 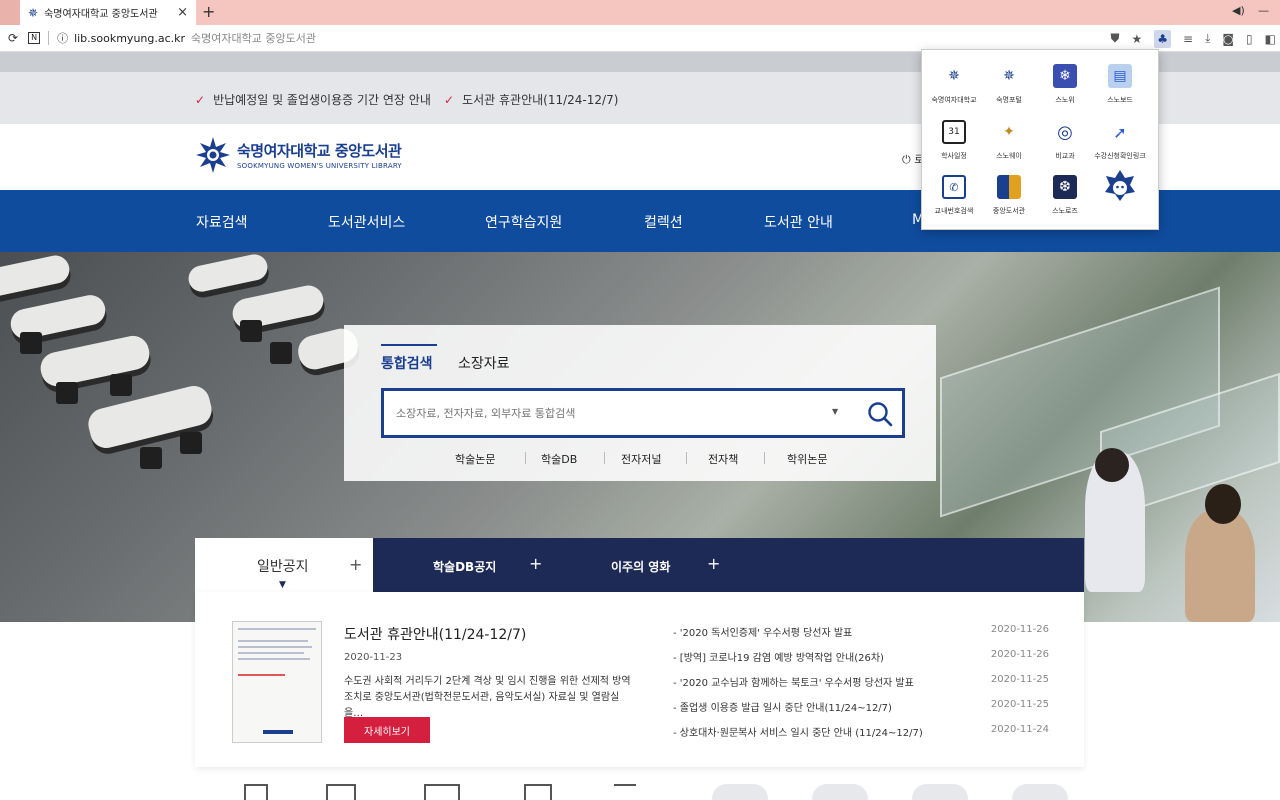 I want to click on tab-weekly-movie: 이주의 영화, so click(x=640, y=566).